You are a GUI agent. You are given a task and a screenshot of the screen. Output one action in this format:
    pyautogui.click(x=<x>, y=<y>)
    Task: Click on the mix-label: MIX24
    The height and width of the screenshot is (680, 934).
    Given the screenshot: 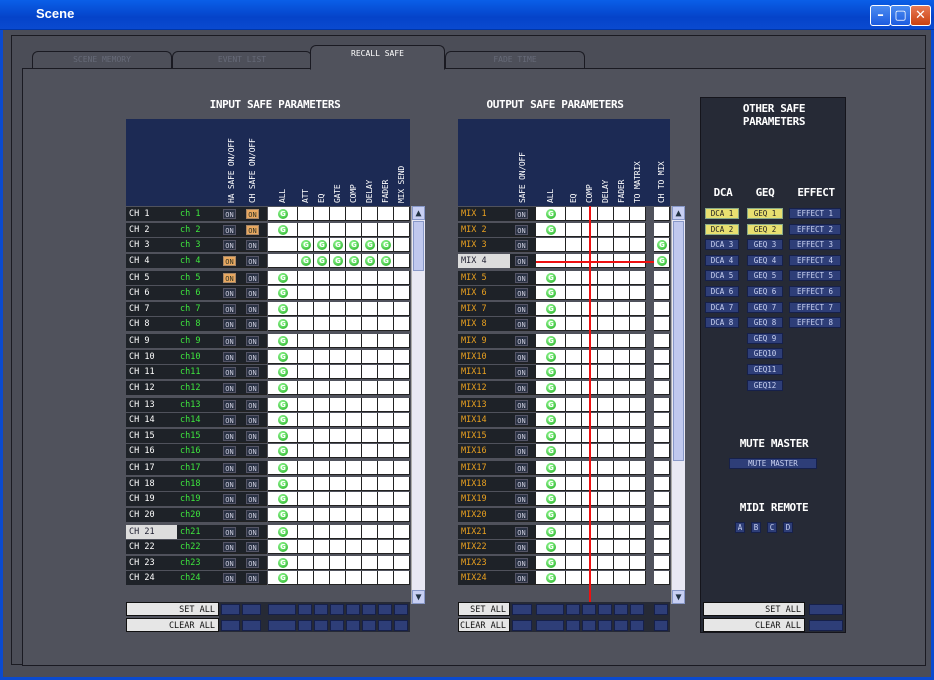 What is the action you would take?
    pyautogui.click(x=484, y=578)
    